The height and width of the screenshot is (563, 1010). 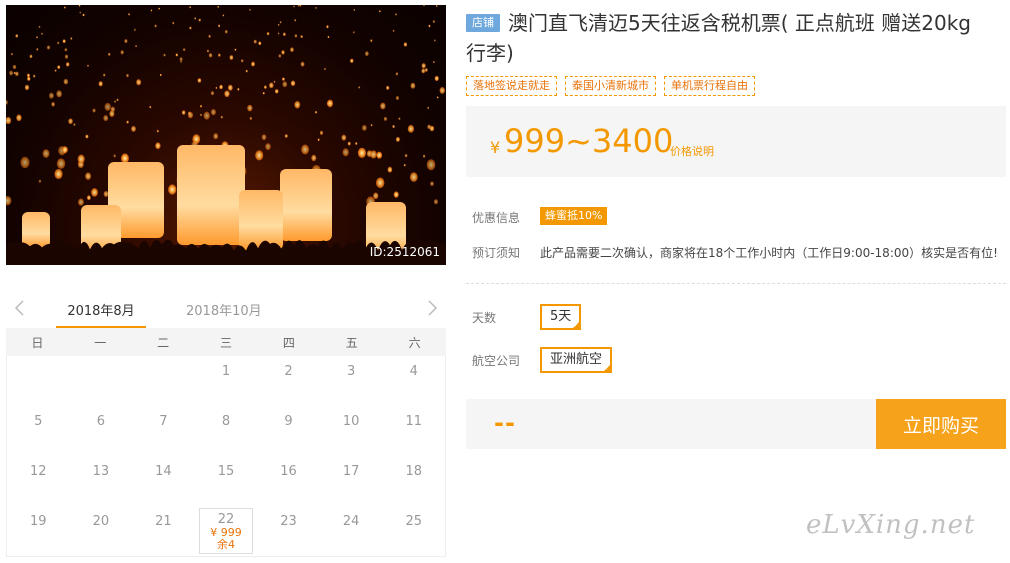 What do you see at coordinates (891, 525) in the screenshot?
I see `watermark-logo: eLvXing.net` at bounding box center [891, 525].